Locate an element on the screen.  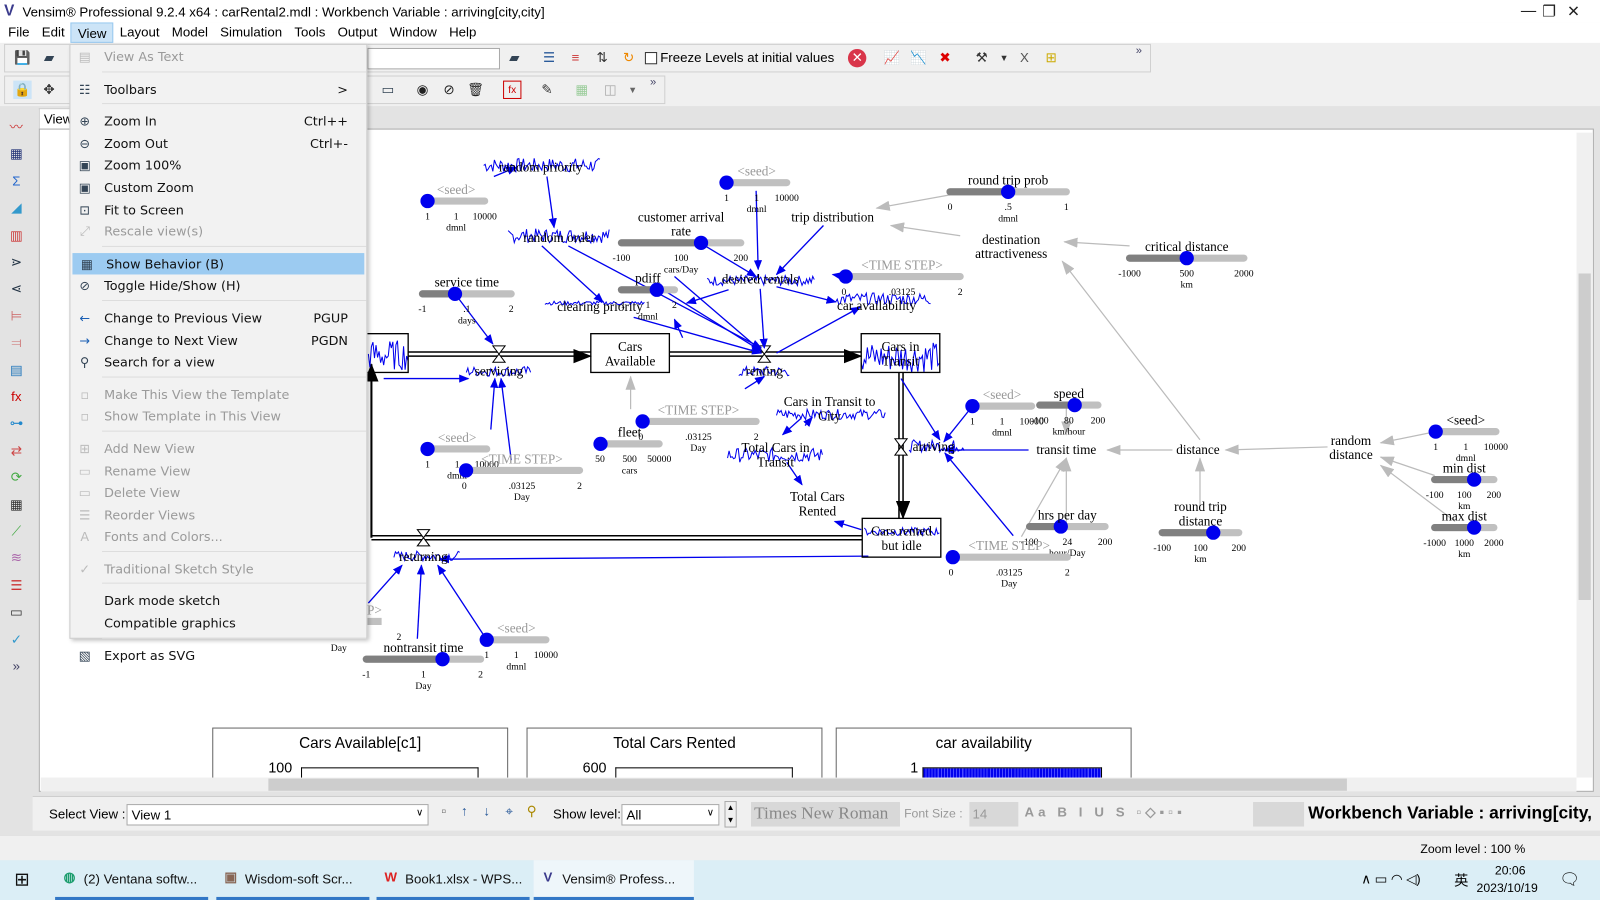
menu-item-export-as-svg: ▧ Export as SVG is located at coordinates (218, 656).